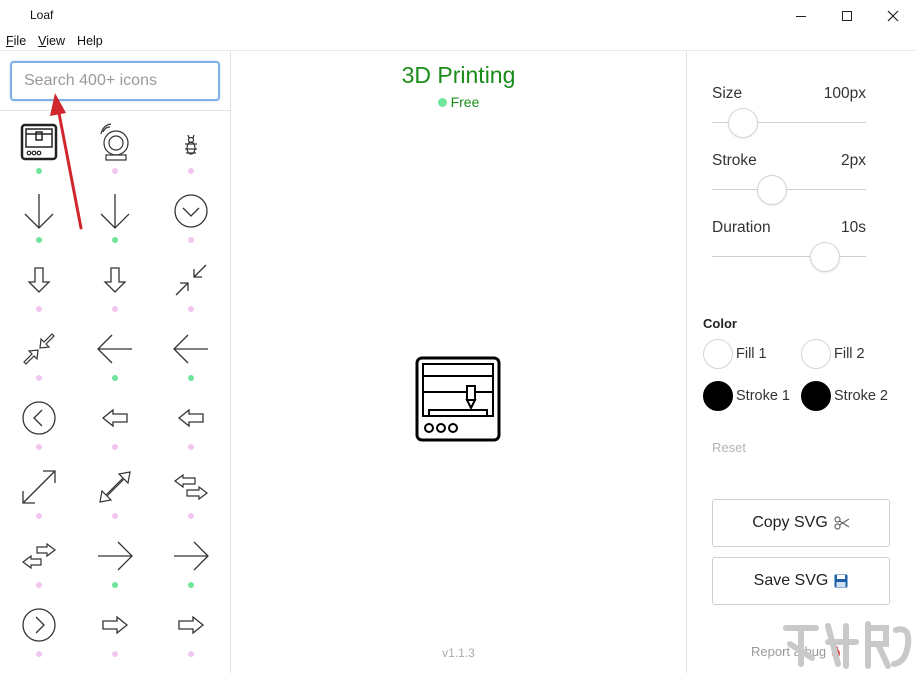  I want to click on stroke1-swatch: Stroke 1, so click(746, 396).